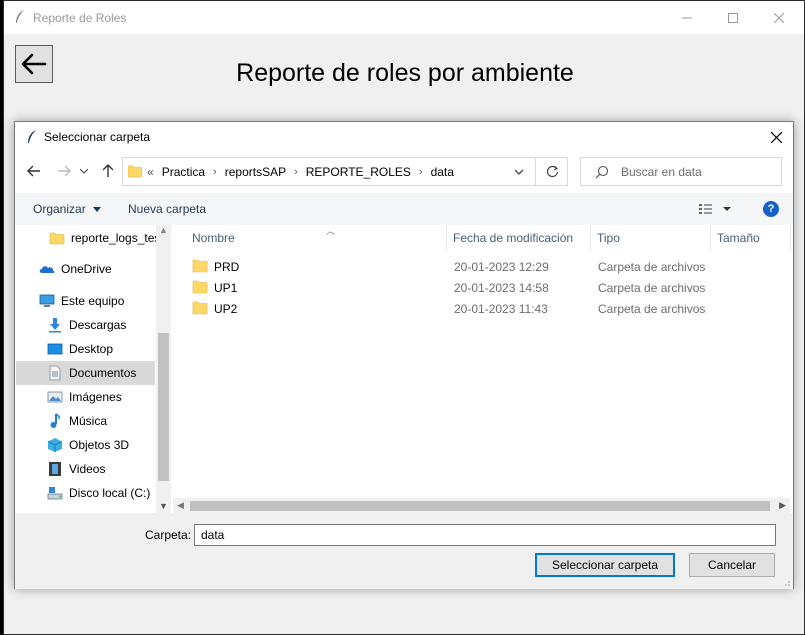 The width and height of the screenshot is (805, 635). Describe the element at coordinates (358, 172) in the screenshot. I see `breadcrumb-item: REPORTE_ROLES` at that location.